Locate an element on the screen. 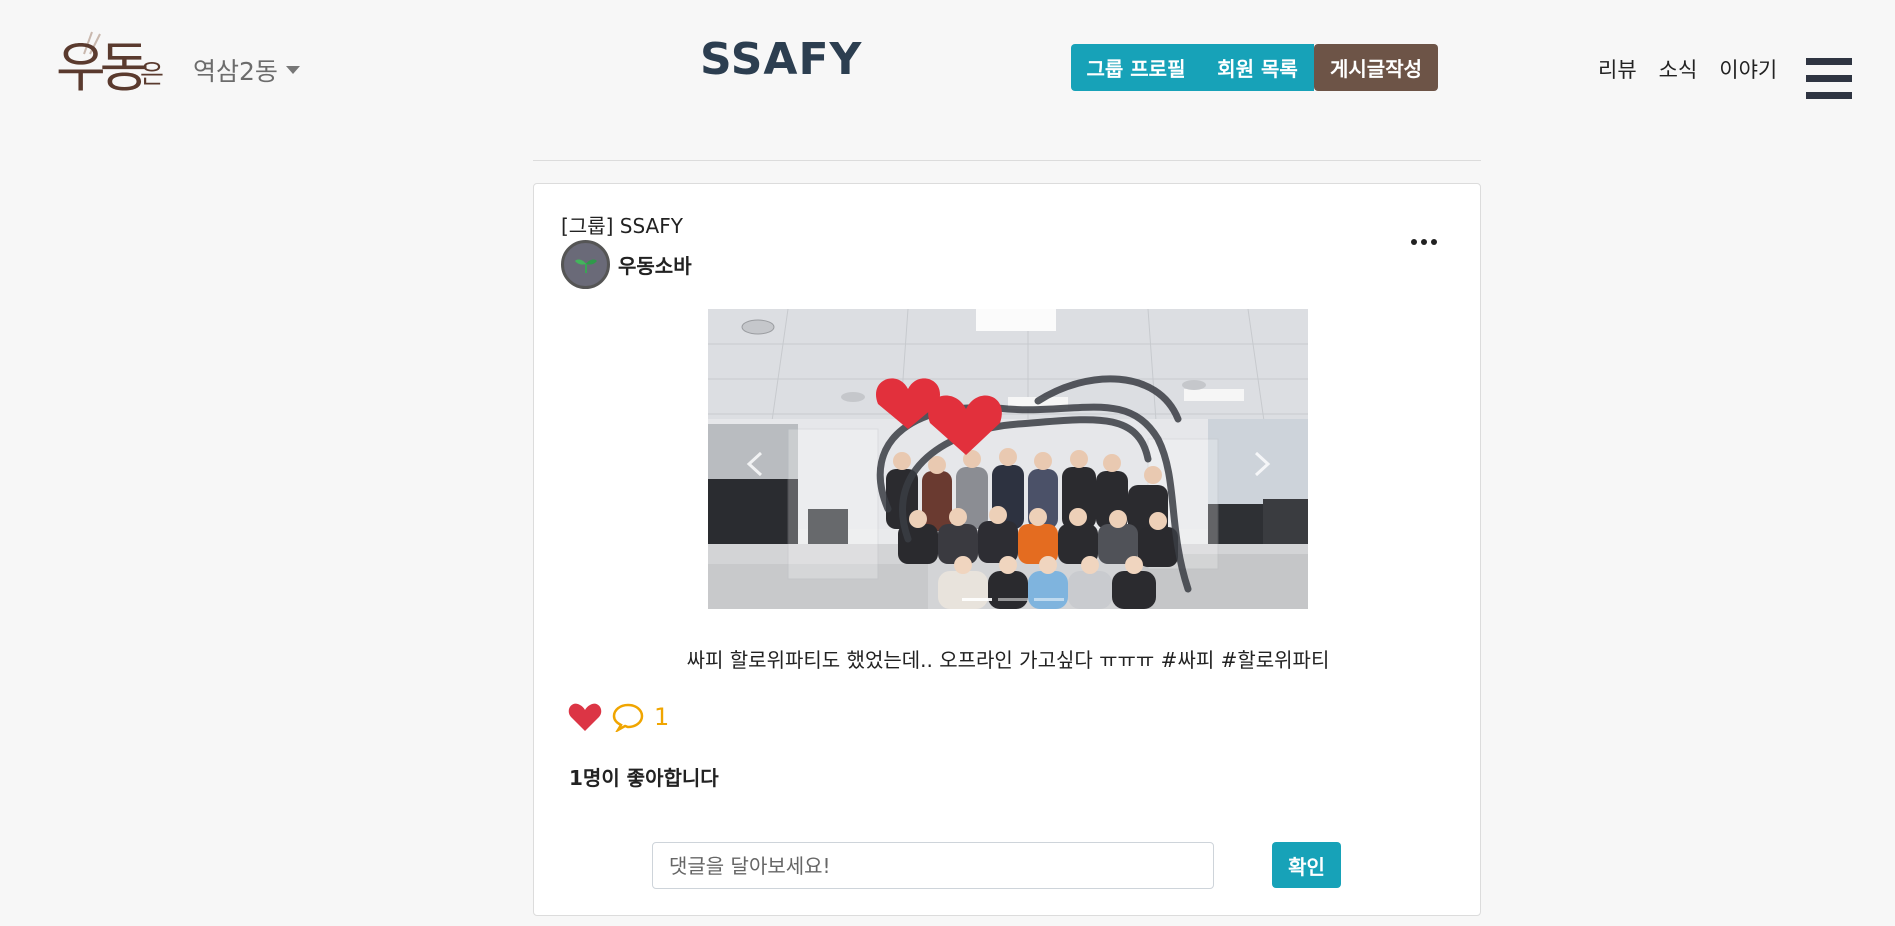  logo-text: 우동 is located at coordinates (102, 67).